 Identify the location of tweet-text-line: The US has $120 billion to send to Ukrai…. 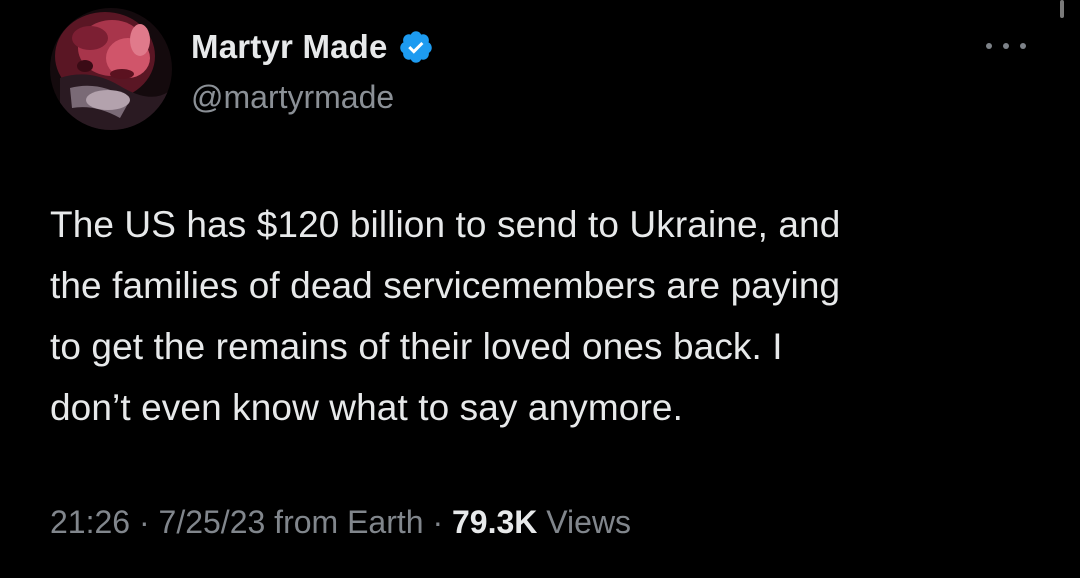
(445, 224).